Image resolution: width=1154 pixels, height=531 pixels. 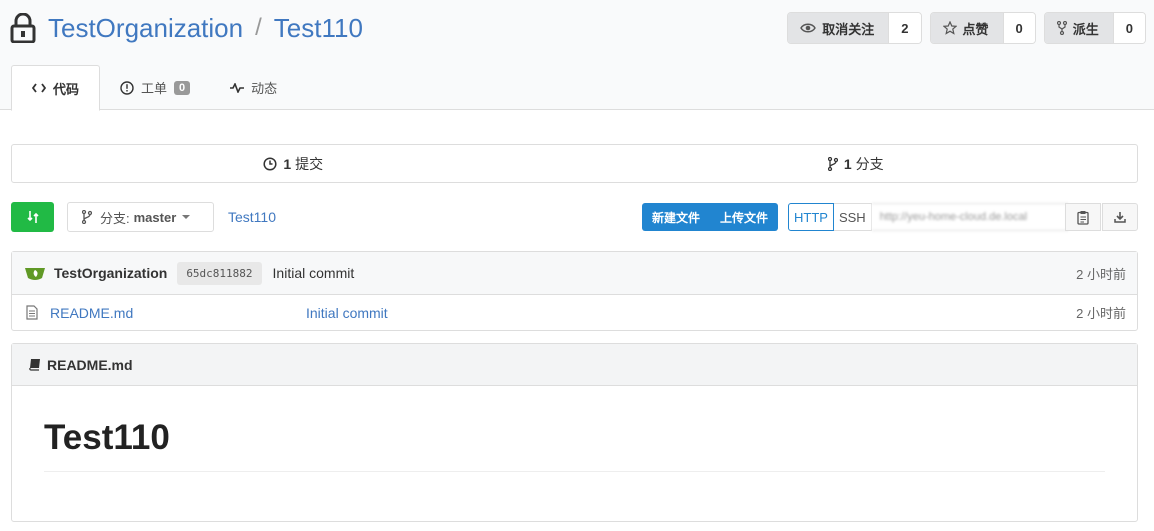 I want to click on file-name-link: README.md, so click(x=91, y=313).